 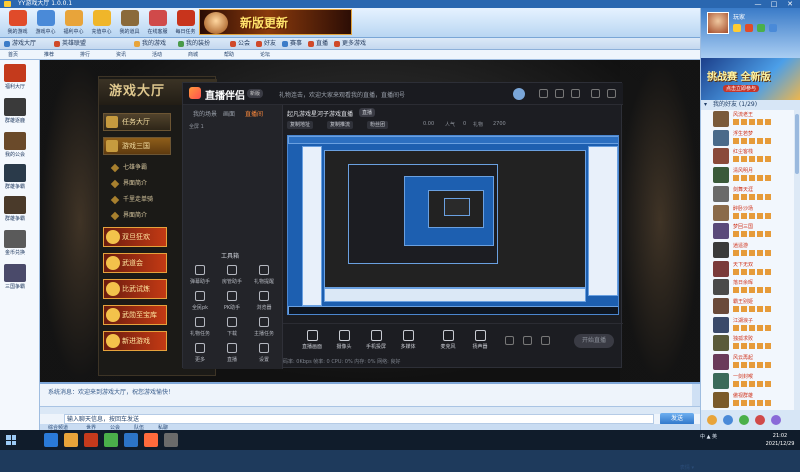 I want to click on friend-row: 醉卧沙场, so click(x=747, y=213).